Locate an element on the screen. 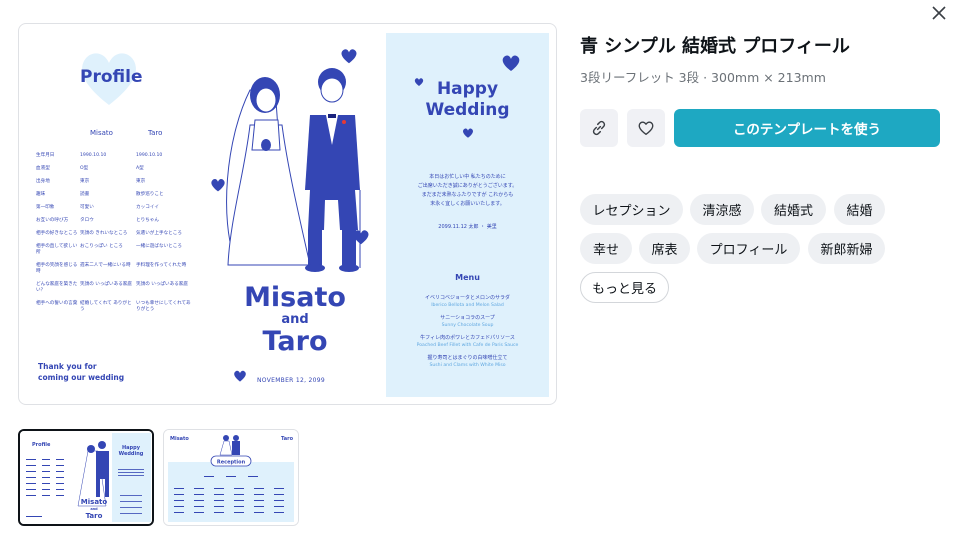 The height and width of the screenshot is (536, 960). profile-answer-groom: A型 is located at coordinates (140, 168).